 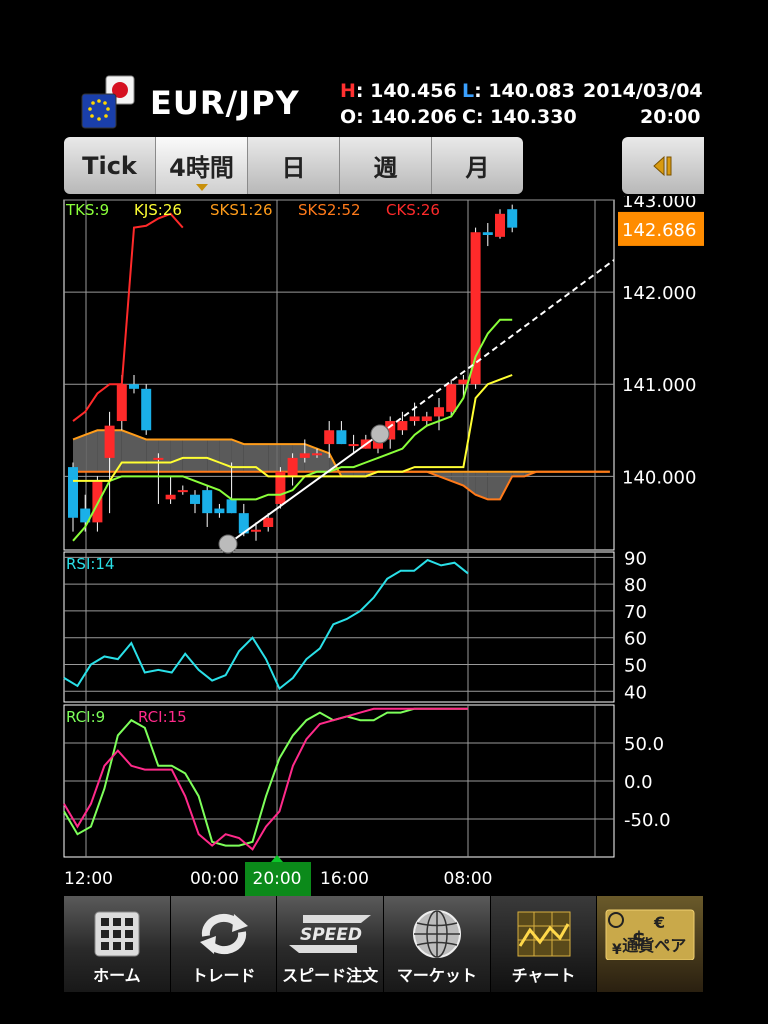 I want to click on chart-icon, so click(x=544, y=934).